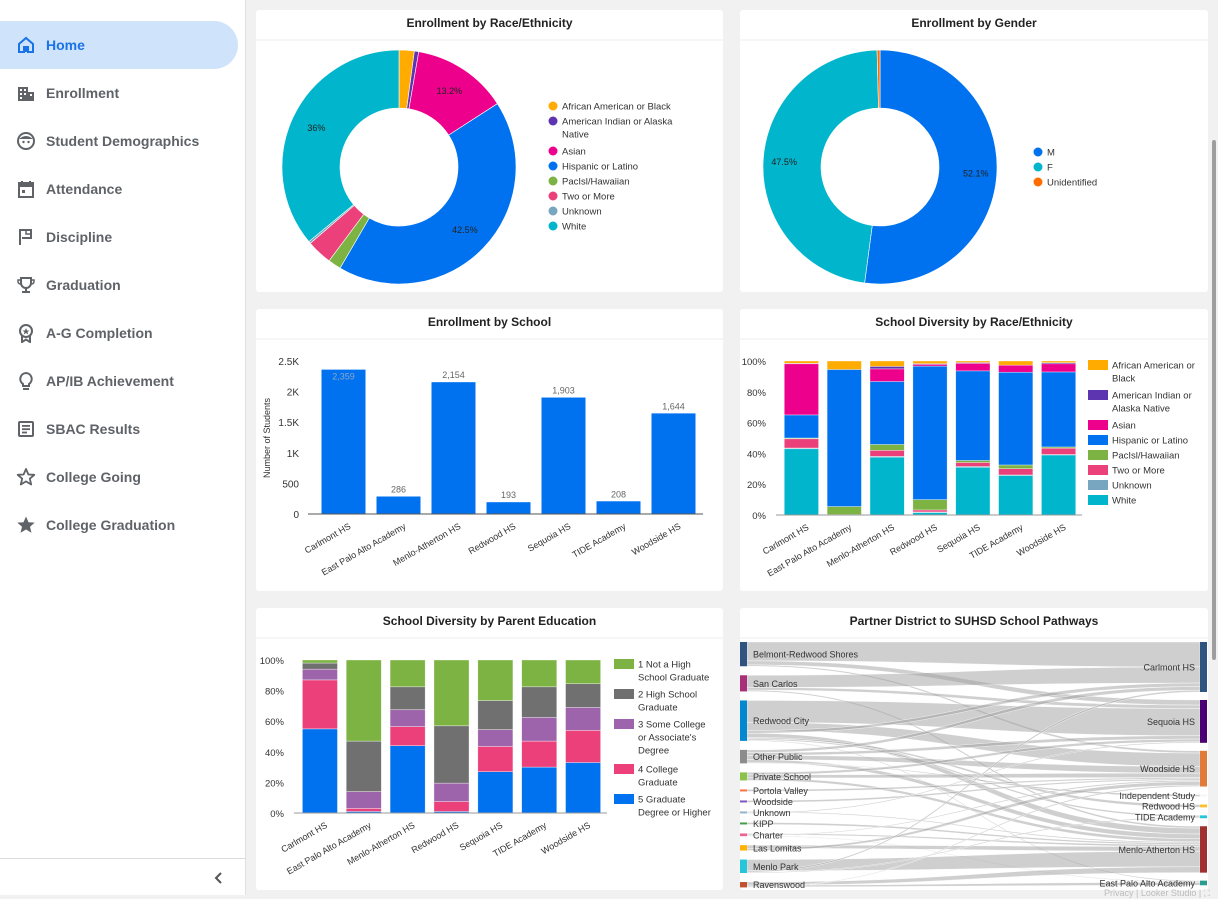 This screenshot has width=1218, height=899. What do you see at coordinates (974, 151) in the screenshot?
I see `gender-donut-chart: 52.1%47.5%MFUnidentified` at bounding box center [974, 151].